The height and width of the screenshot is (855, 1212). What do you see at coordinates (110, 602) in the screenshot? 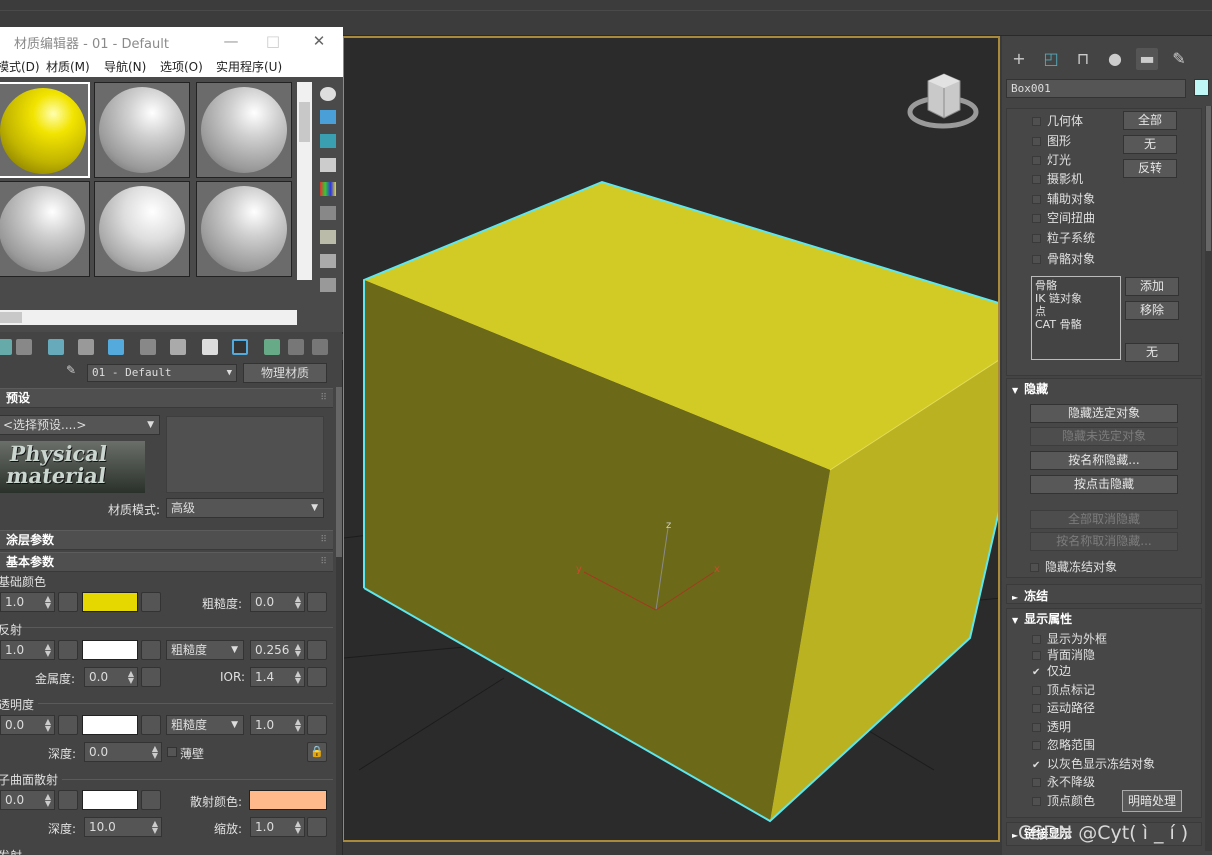
I see `base-color-swatch` at bounding box center [110, 602].